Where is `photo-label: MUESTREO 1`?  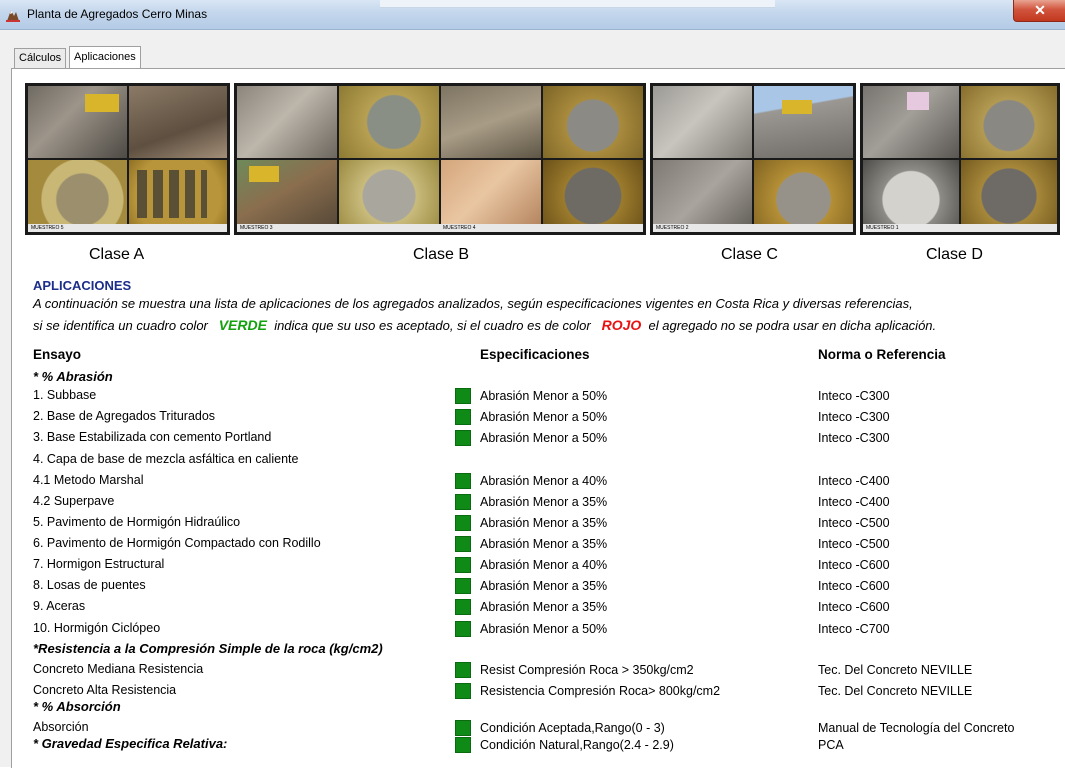
photo-label: MUESTREO 1 is located at coordinates (960, 228).